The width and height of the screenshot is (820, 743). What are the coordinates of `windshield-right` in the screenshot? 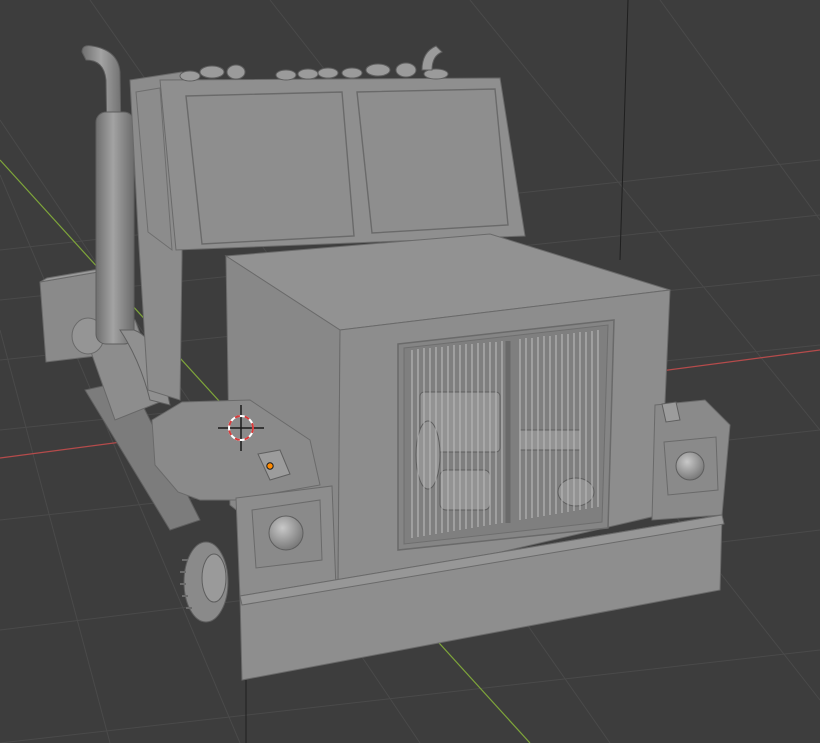 It's located at (432, 161).